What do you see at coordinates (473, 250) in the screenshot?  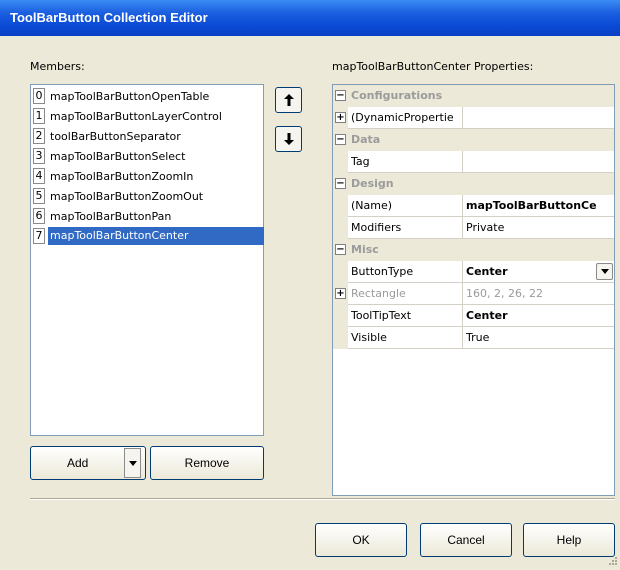 I see `category-misc: − Misc` at bounding box center [473, 250].